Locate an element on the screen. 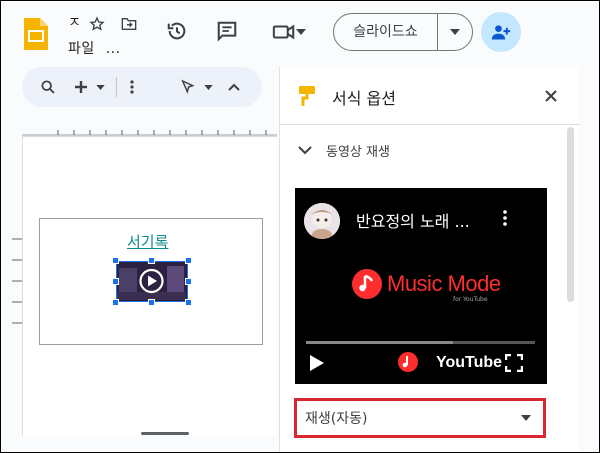 Image resolution: width=600 pixels, height=453 pixels. resize-handle-w is located at coordinates (115, 281).